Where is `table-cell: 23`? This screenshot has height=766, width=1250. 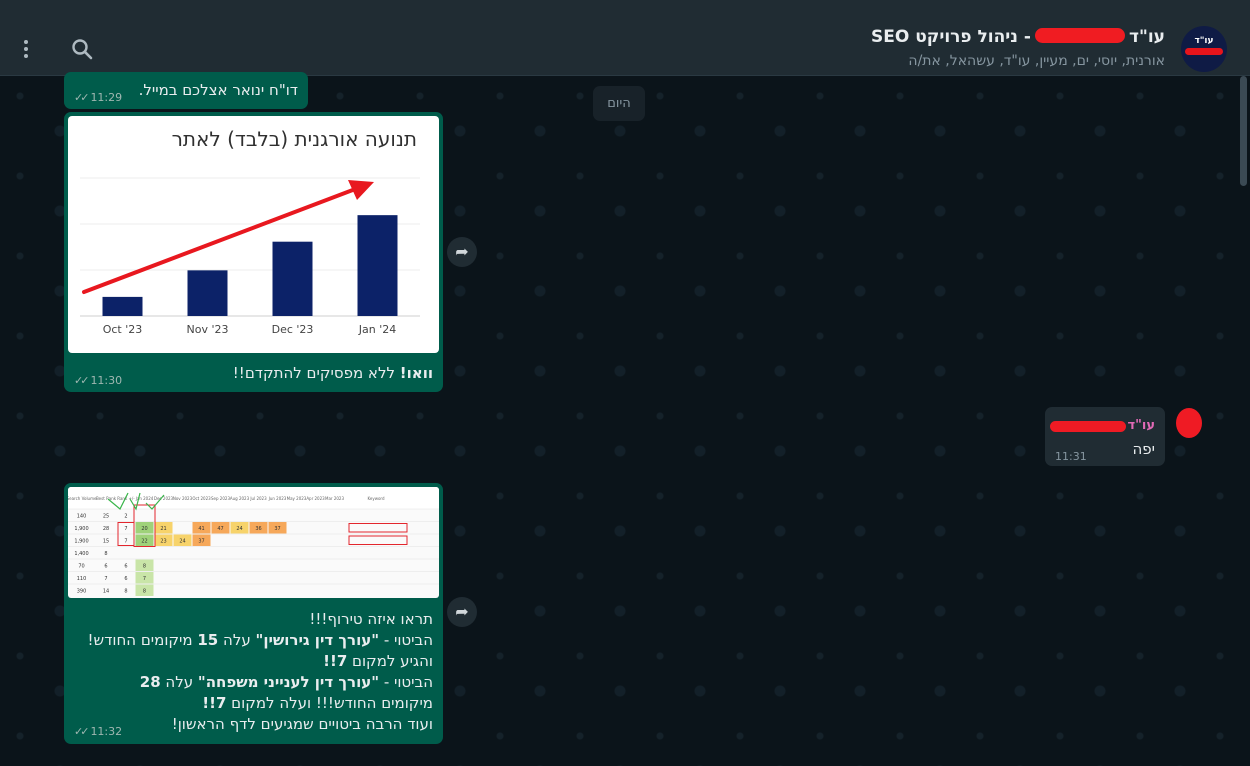
table-cell: 23 is located at coordinates (163, 542).